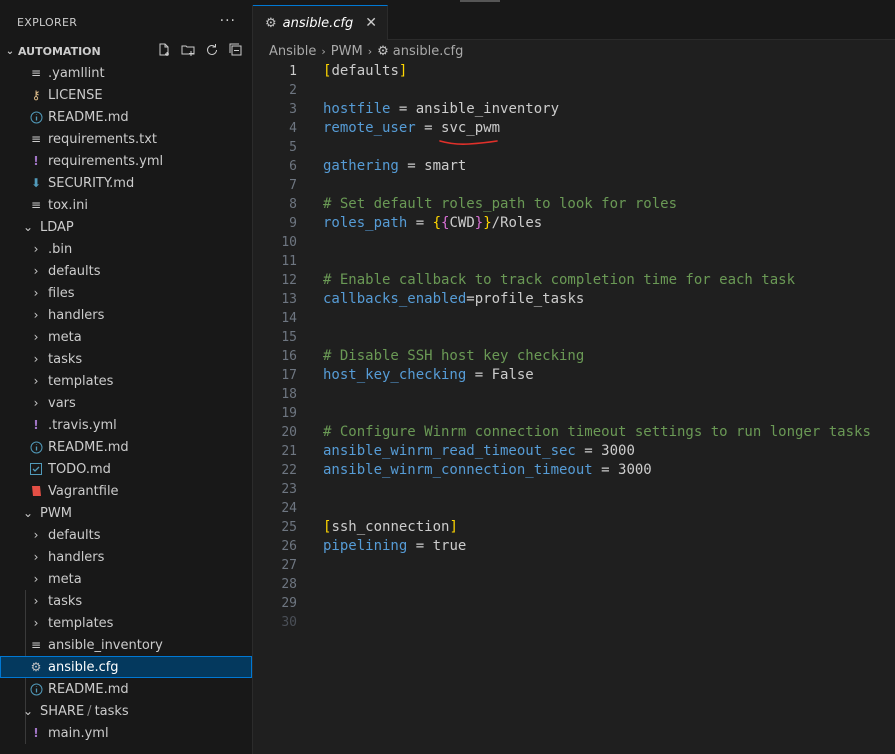 The height and width of the screenshot is (754, 895). I want to click on file-travis-yml: ! .travis.yml, so click(126, 425).